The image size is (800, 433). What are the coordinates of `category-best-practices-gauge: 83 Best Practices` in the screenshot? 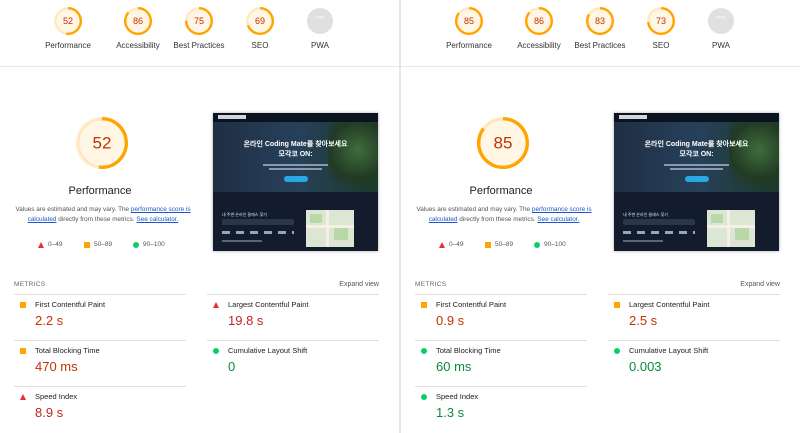 It's located at (600, 28).